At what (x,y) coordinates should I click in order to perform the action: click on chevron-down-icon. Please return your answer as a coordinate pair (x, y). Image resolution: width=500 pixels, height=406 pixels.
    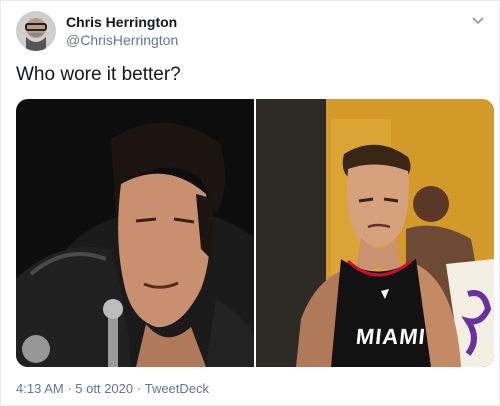
    Looking at the image, I should click on (478, 20).